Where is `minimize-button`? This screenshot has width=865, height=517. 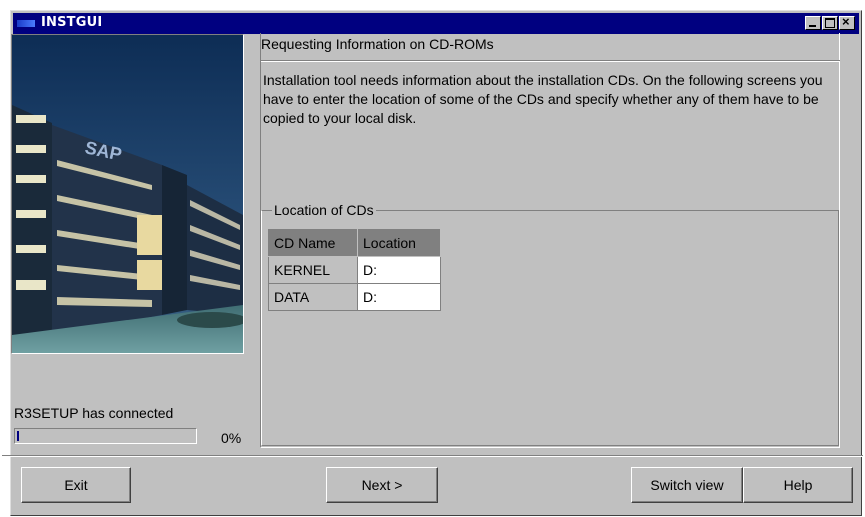
minimize-button is located at coordinates (813, 23).